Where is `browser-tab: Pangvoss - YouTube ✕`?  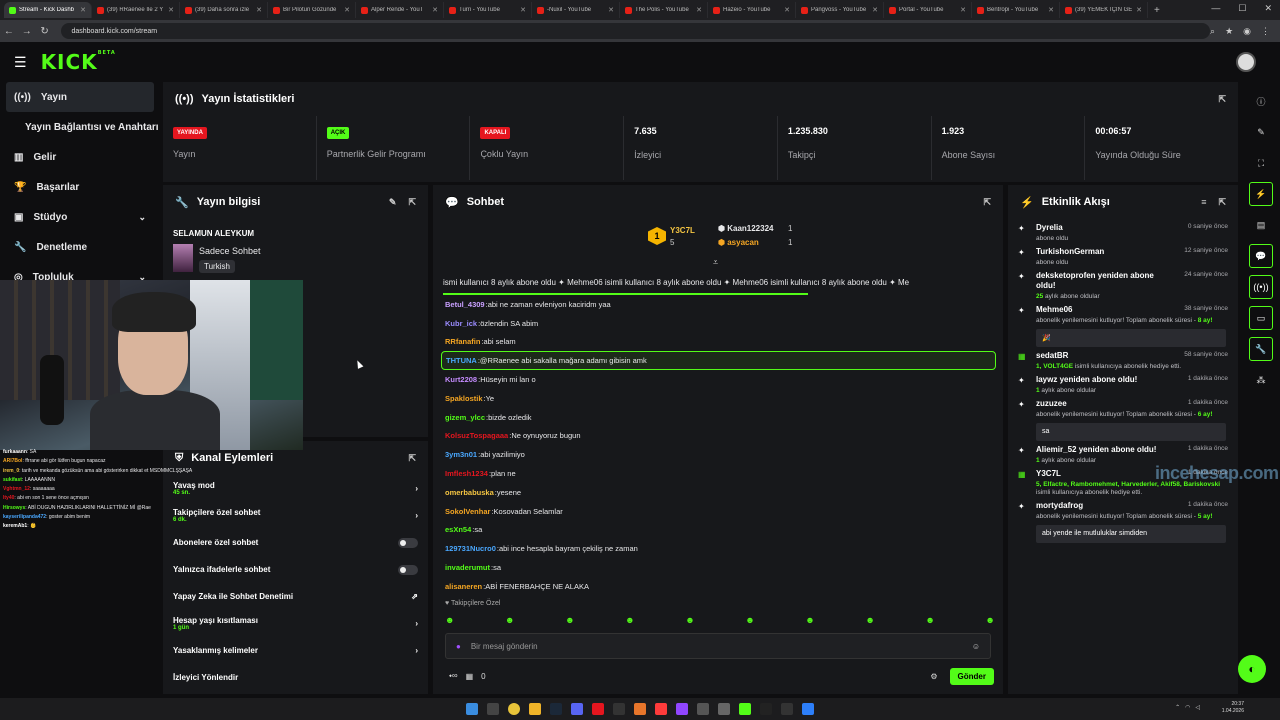
browser-tab: Pangvoss - YouTube ✕ is located at coordinates (840, 10).